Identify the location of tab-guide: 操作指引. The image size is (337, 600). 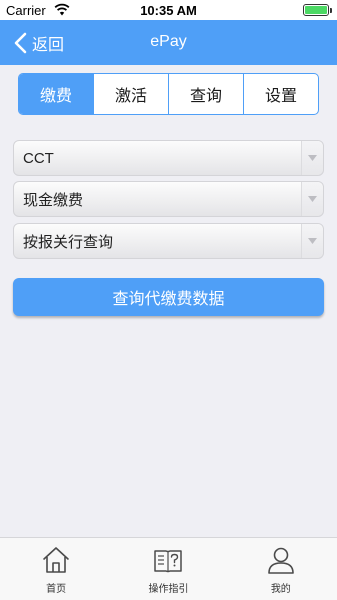
(168, 569).